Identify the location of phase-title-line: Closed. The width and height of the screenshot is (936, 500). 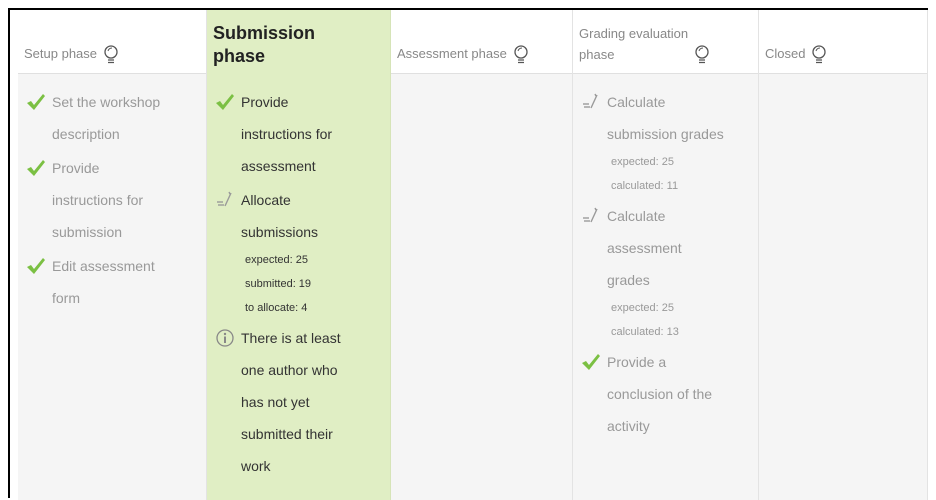
(785, 53).